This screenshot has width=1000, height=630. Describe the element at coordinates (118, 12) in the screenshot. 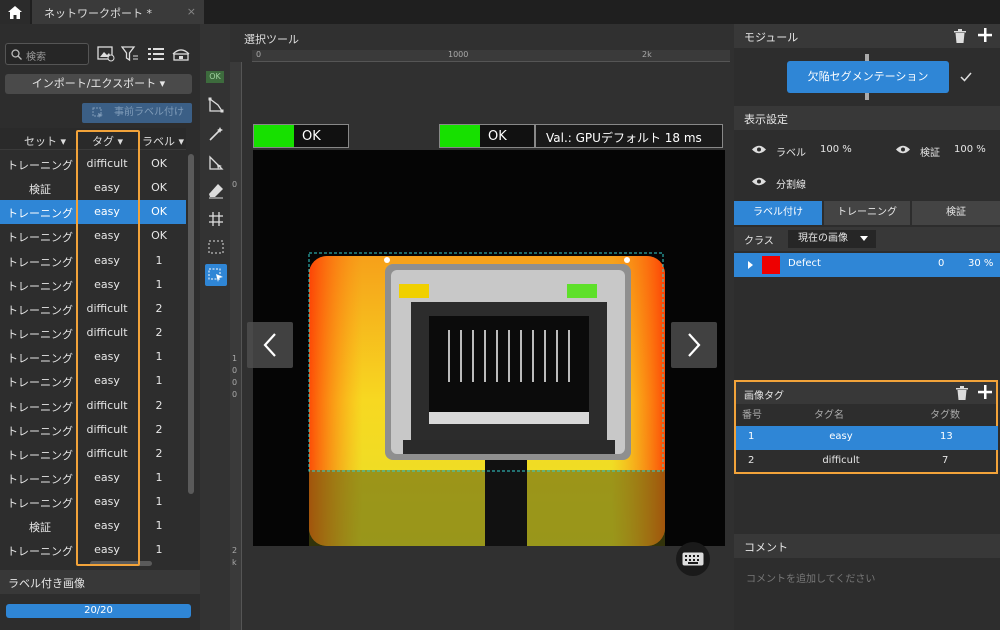

I see `file-tab: ネットワークポート * ×` at that location.